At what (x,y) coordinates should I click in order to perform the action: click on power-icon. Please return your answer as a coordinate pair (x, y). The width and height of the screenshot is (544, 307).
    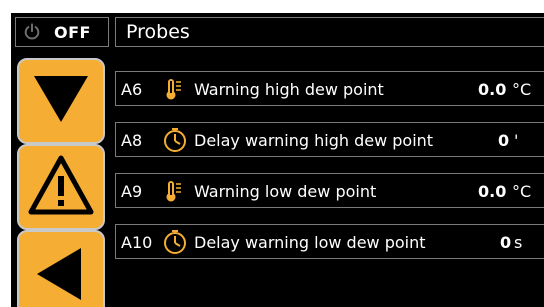
    Looking at the image, I should click on (32, 31).